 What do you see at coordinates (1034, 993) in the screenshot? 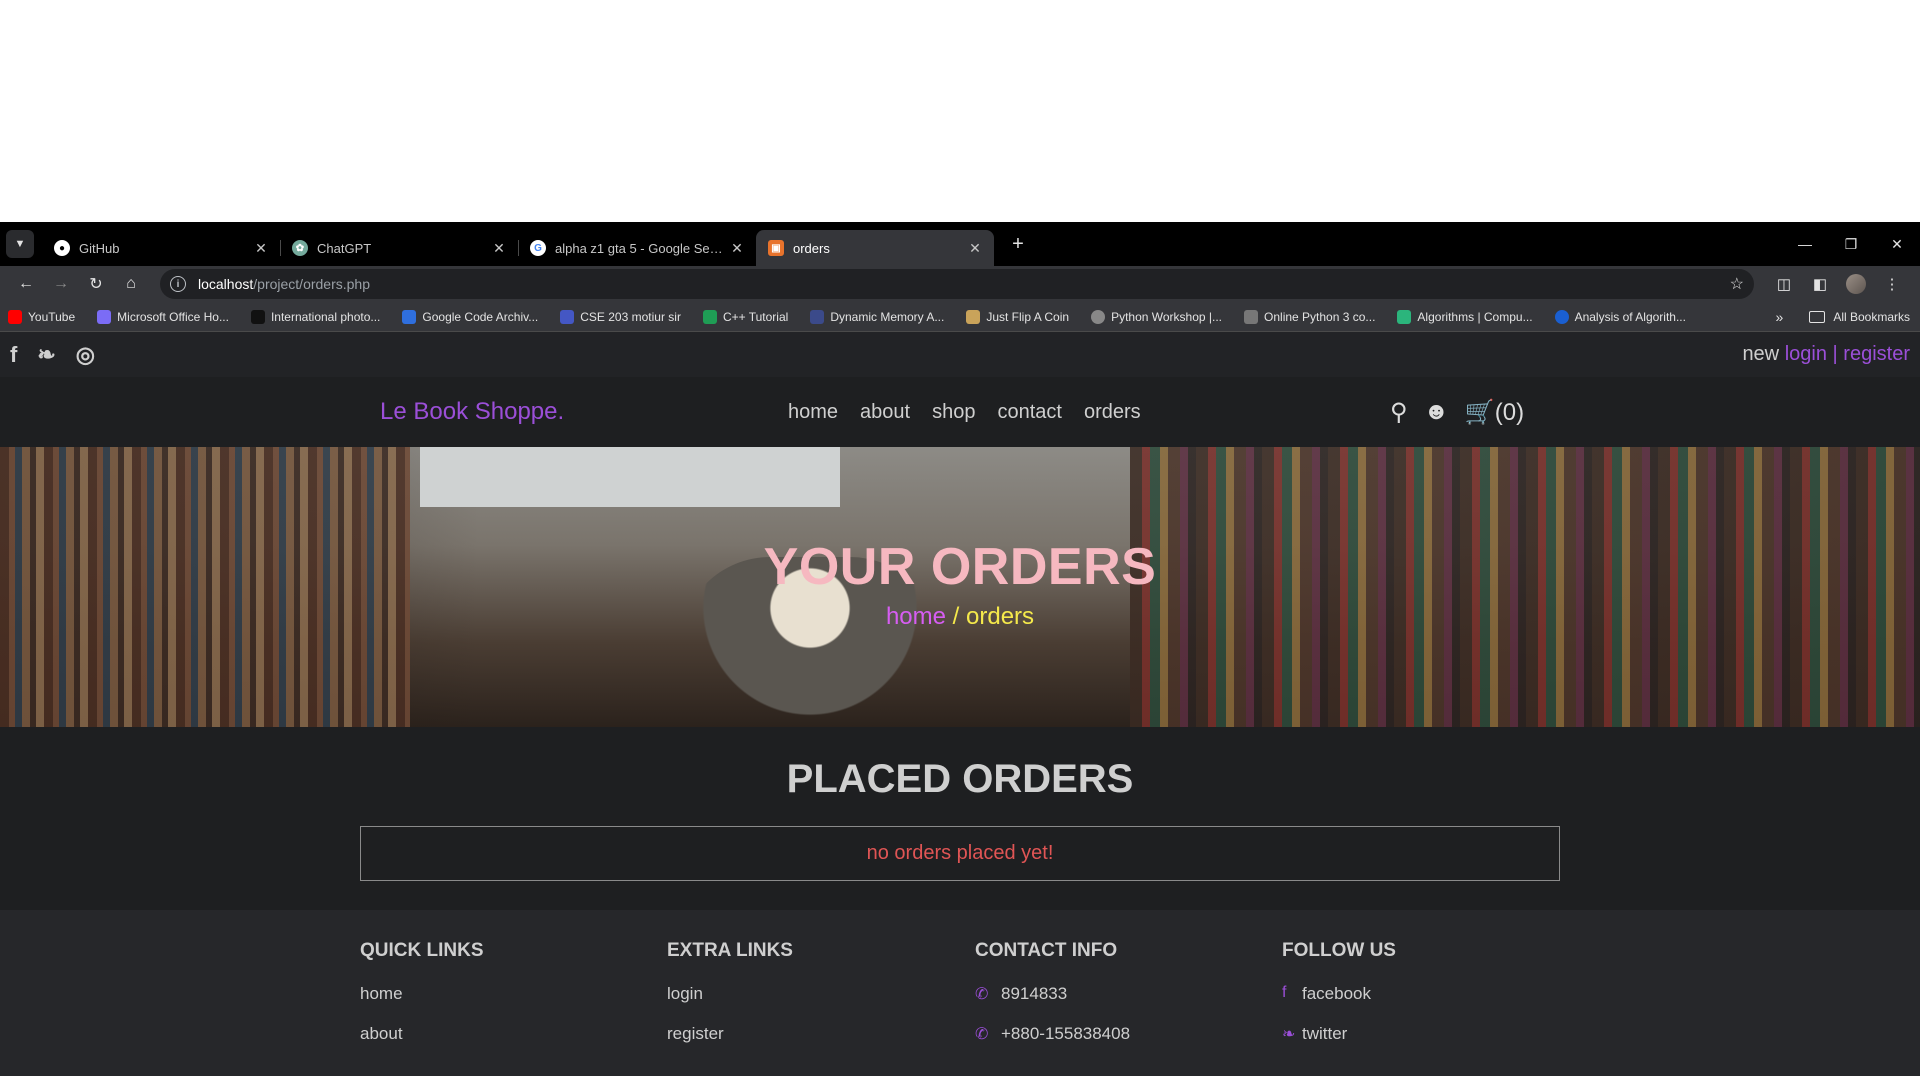
I see `phone-number: 8914833` at bounding box center [1034, 993].